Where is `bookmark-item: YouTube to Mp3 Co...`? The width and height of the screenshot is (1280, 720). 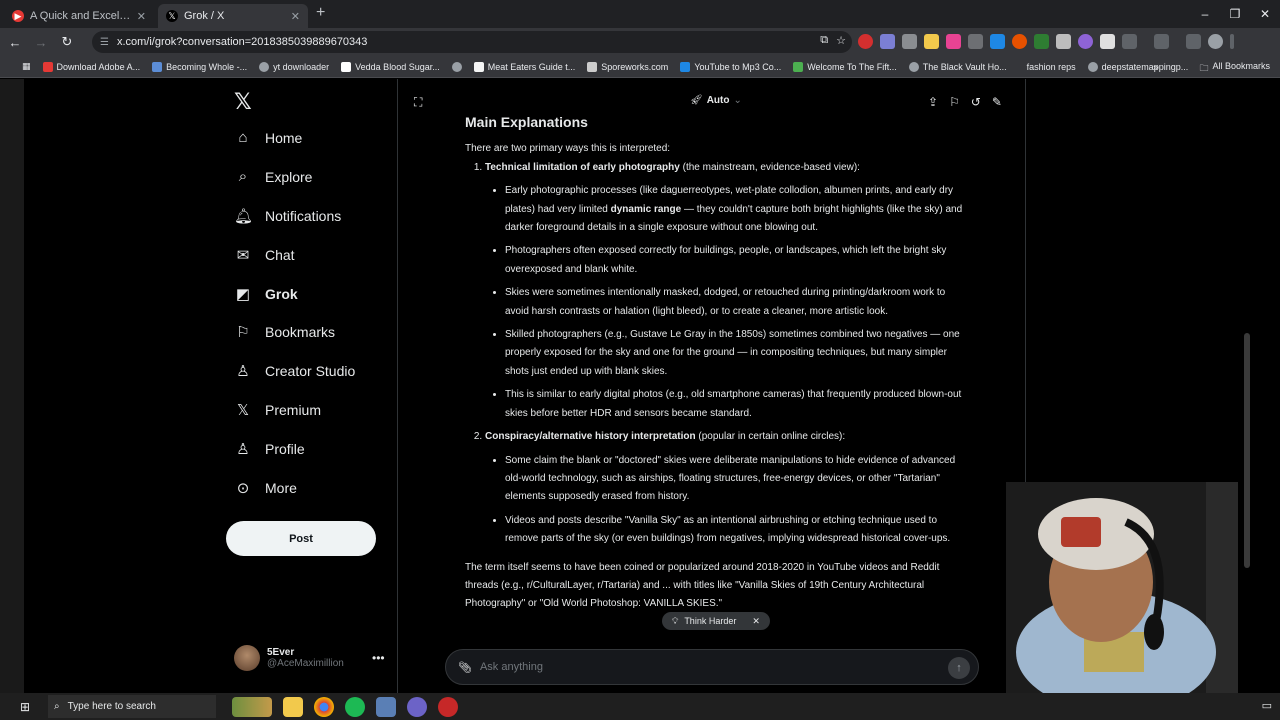 bookmark-item: YouTube to Mp3 Co... is located at coordinates (730, 66).